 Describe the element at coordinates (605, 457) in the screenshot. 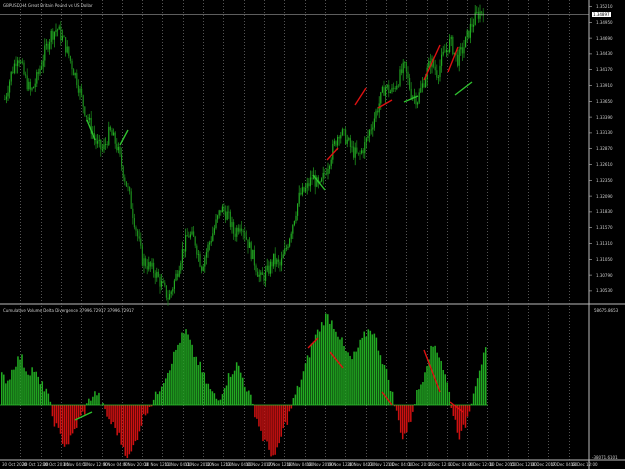

I see `indicator-scale-bottom: -38071.6101` at that location.